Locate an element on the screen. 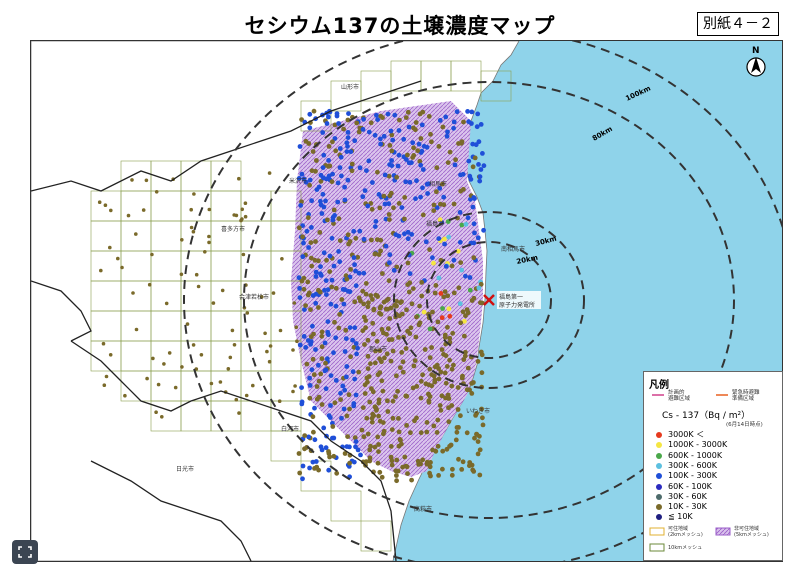 The height and width of the screenshot is (567, 800). legend-row: 10K - 30K is located at coordinates (681, 507).